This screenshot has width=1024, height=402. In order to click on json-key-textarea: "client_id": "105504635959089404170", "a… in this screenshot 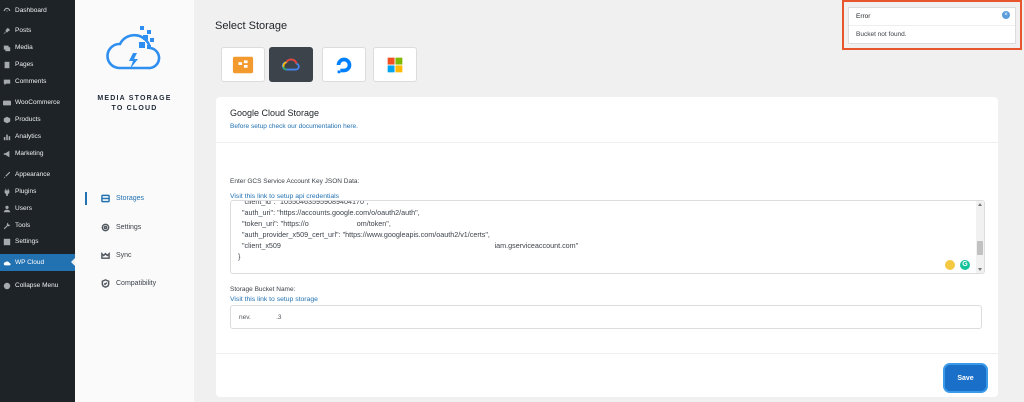, I will do `click(607, 237)`.